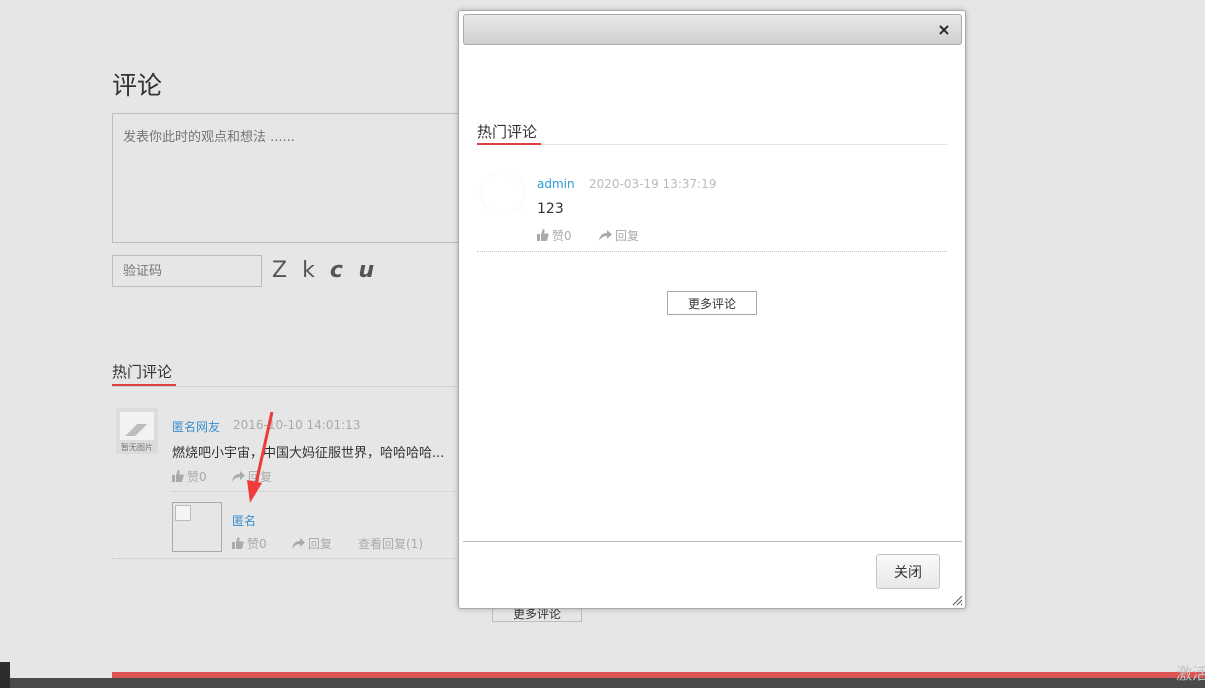 This screenshot has width=1205, height=688. I want to click on captcha-text-bold: c u, so click(354, 270).